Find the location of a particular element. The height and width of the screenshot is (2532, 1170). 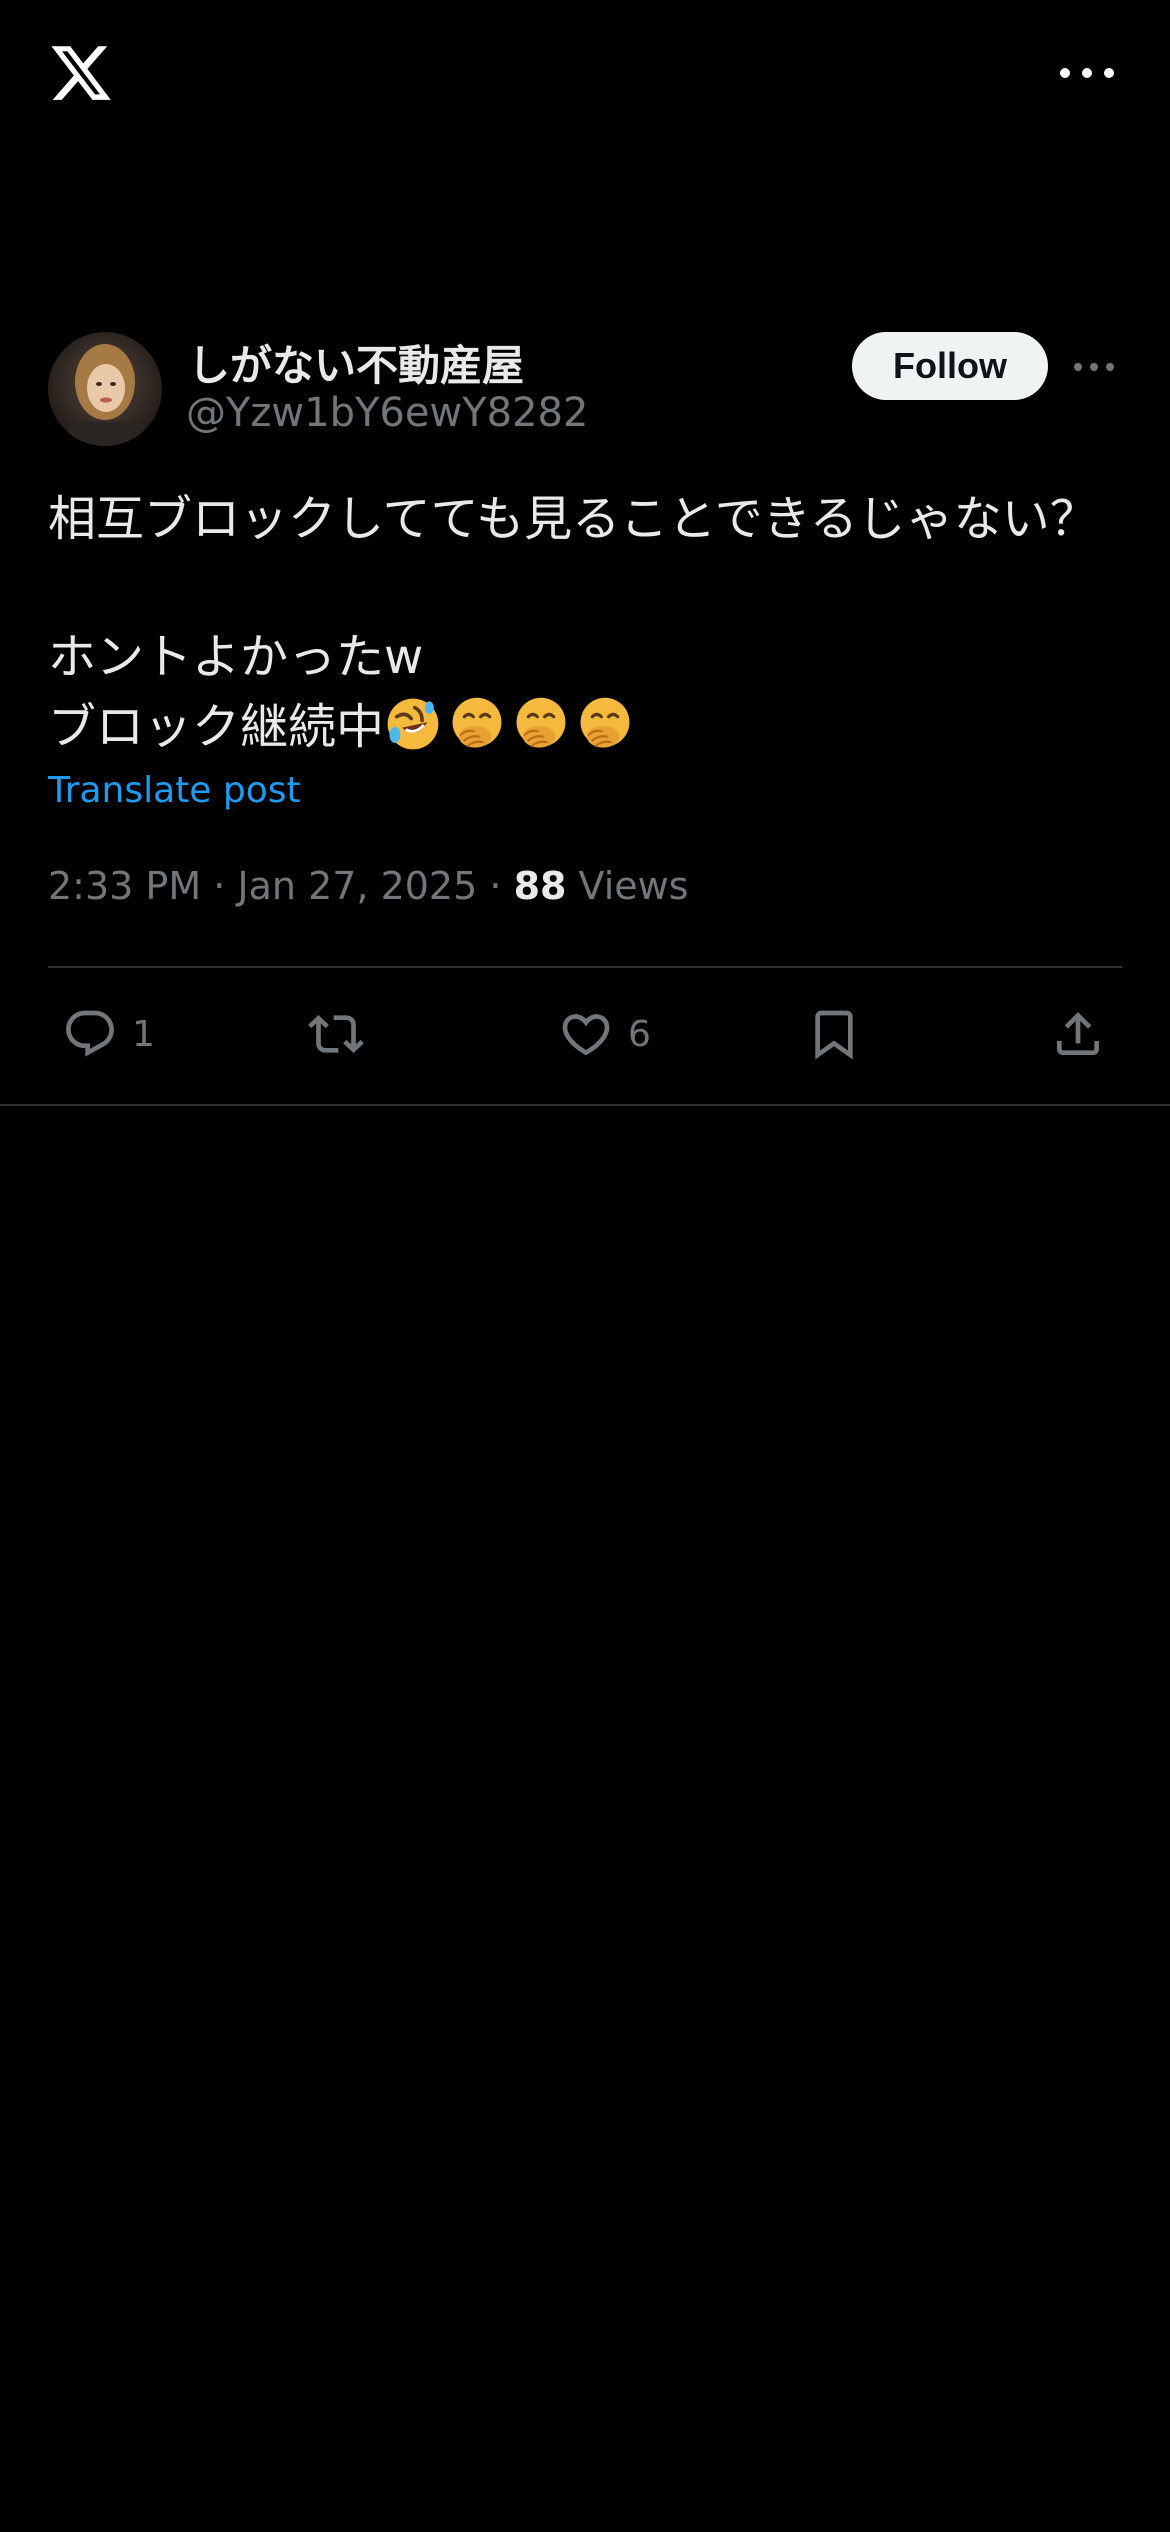

author-display-name: しがない不動産屋 is located at coordinates (356, 362).